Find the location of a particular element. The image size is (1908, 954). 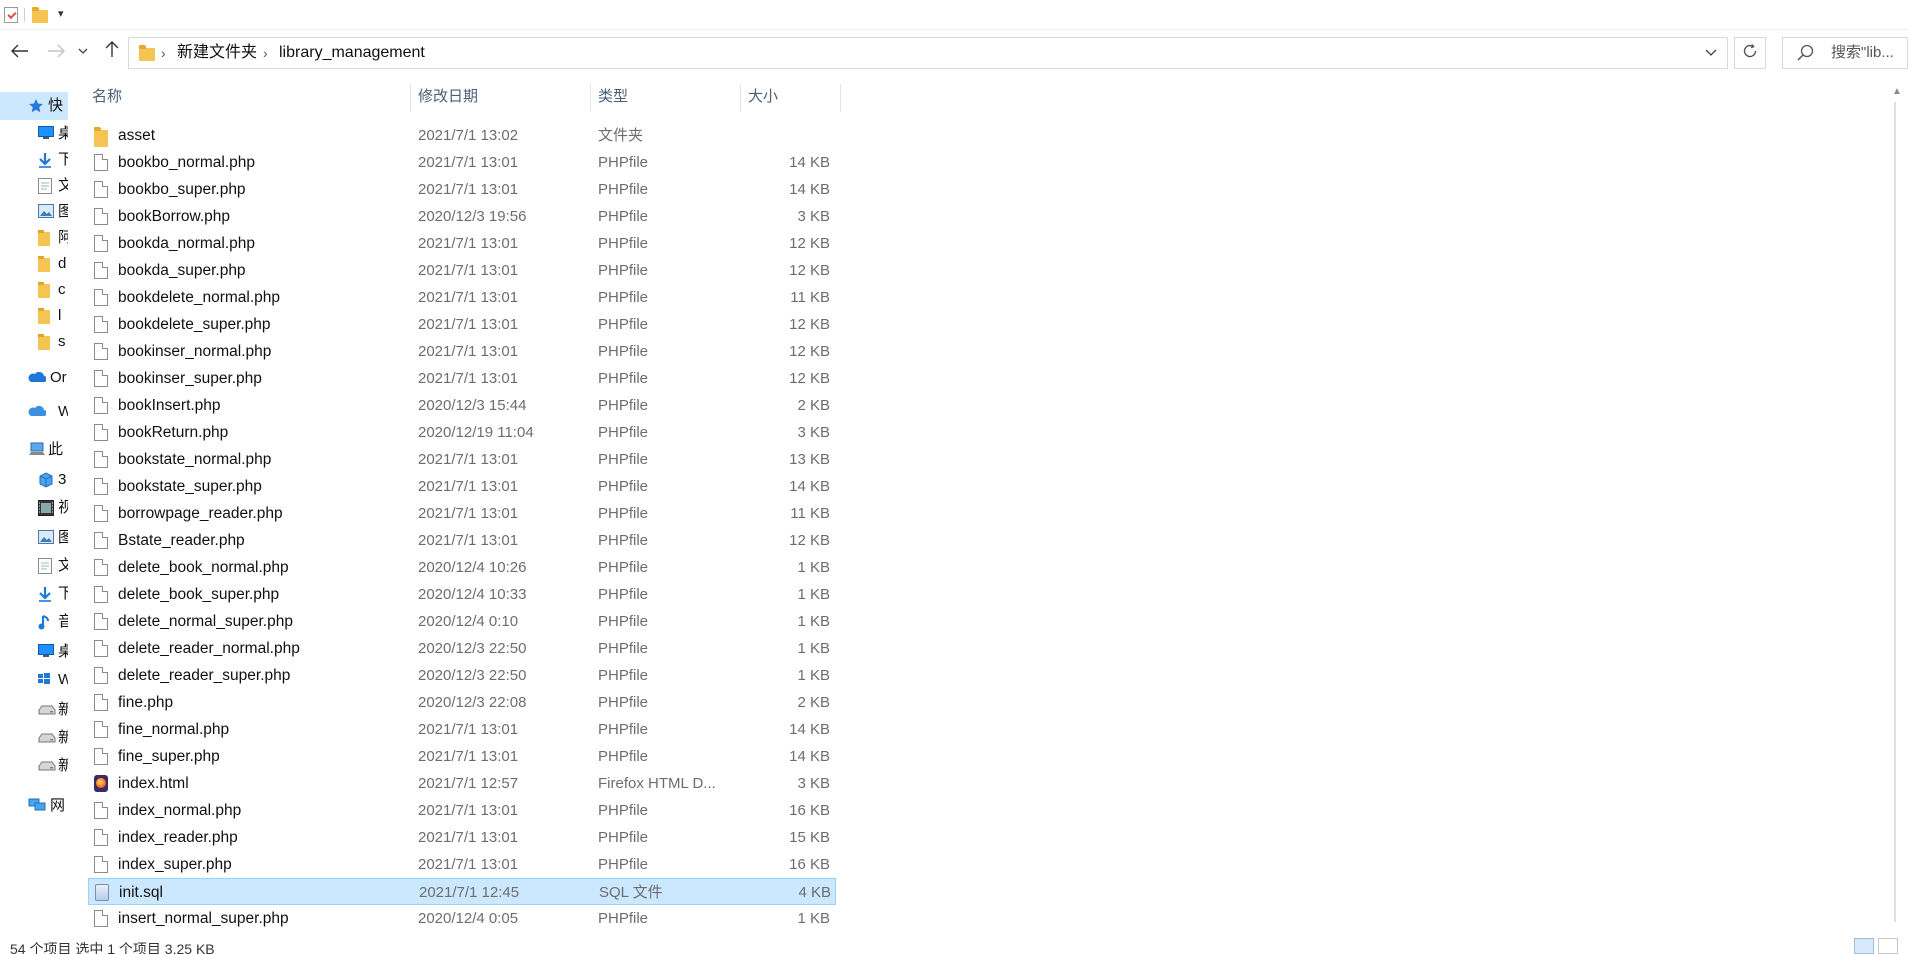

file-row: bookBorrow.php 2020/12/3 19:56 PHPfile 3 KB is located at coordinates (462, 216).